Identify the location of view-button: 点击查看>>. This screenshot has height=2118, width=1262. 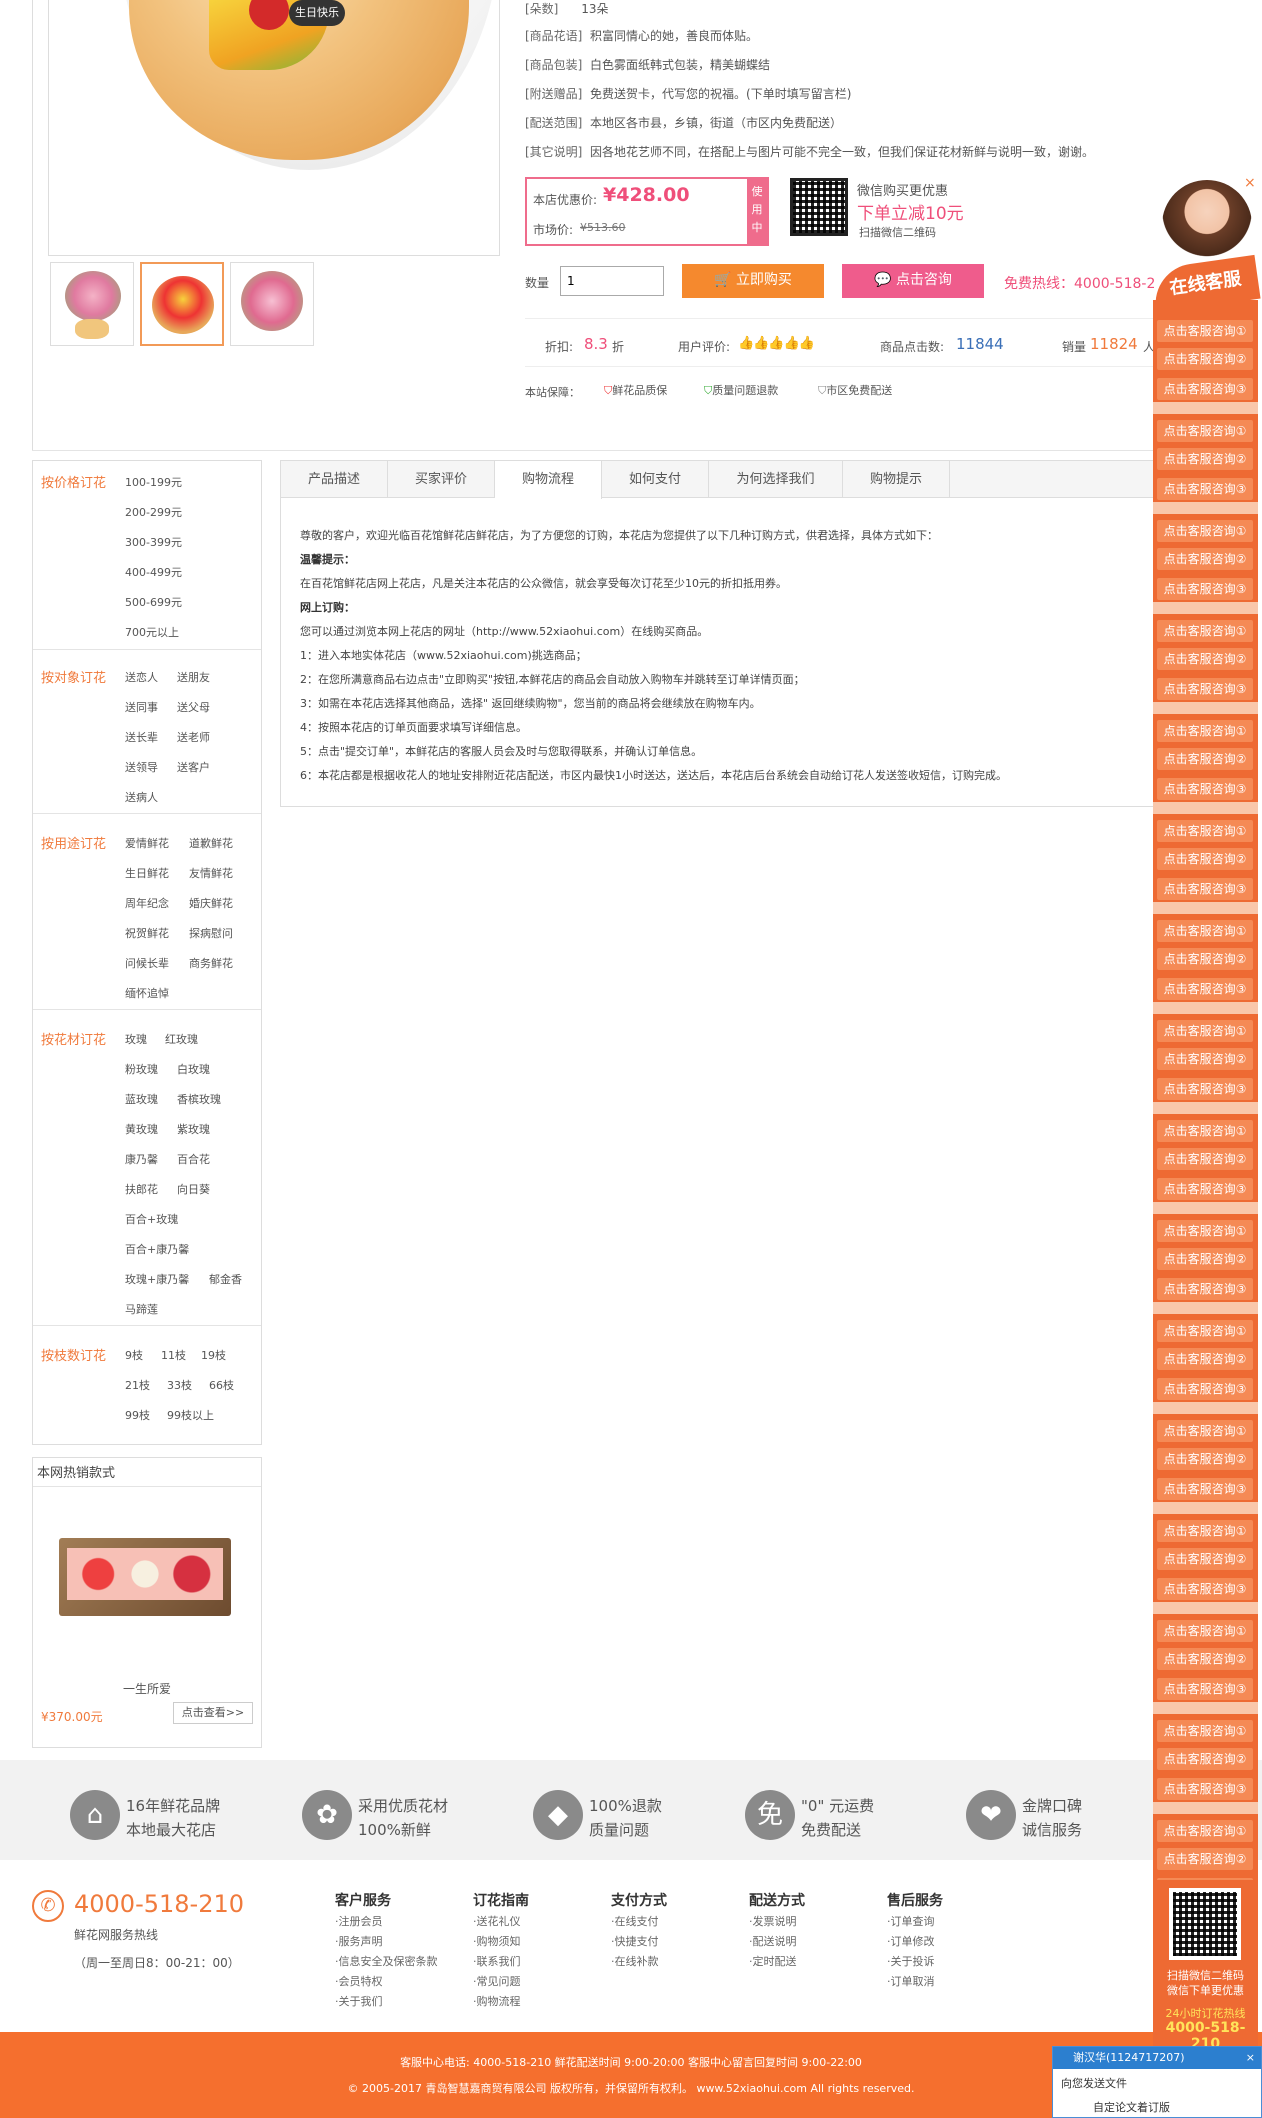
(213, 1713).